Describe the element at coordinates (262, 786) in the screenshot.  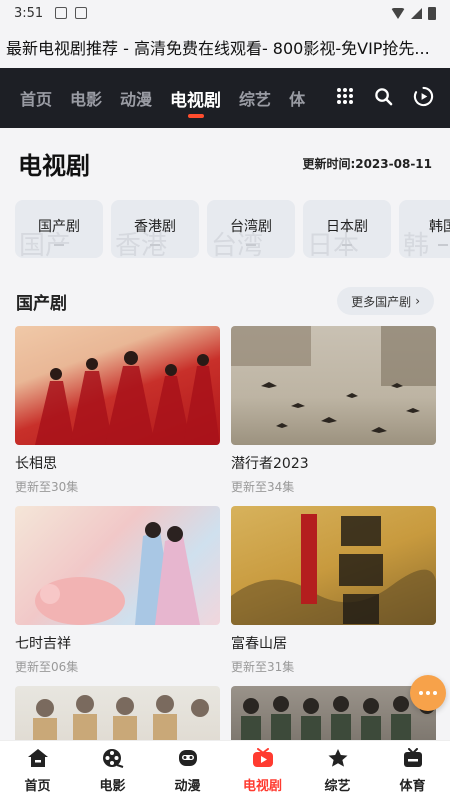
I see `bottom-nav-label: 电视剧` at that location.